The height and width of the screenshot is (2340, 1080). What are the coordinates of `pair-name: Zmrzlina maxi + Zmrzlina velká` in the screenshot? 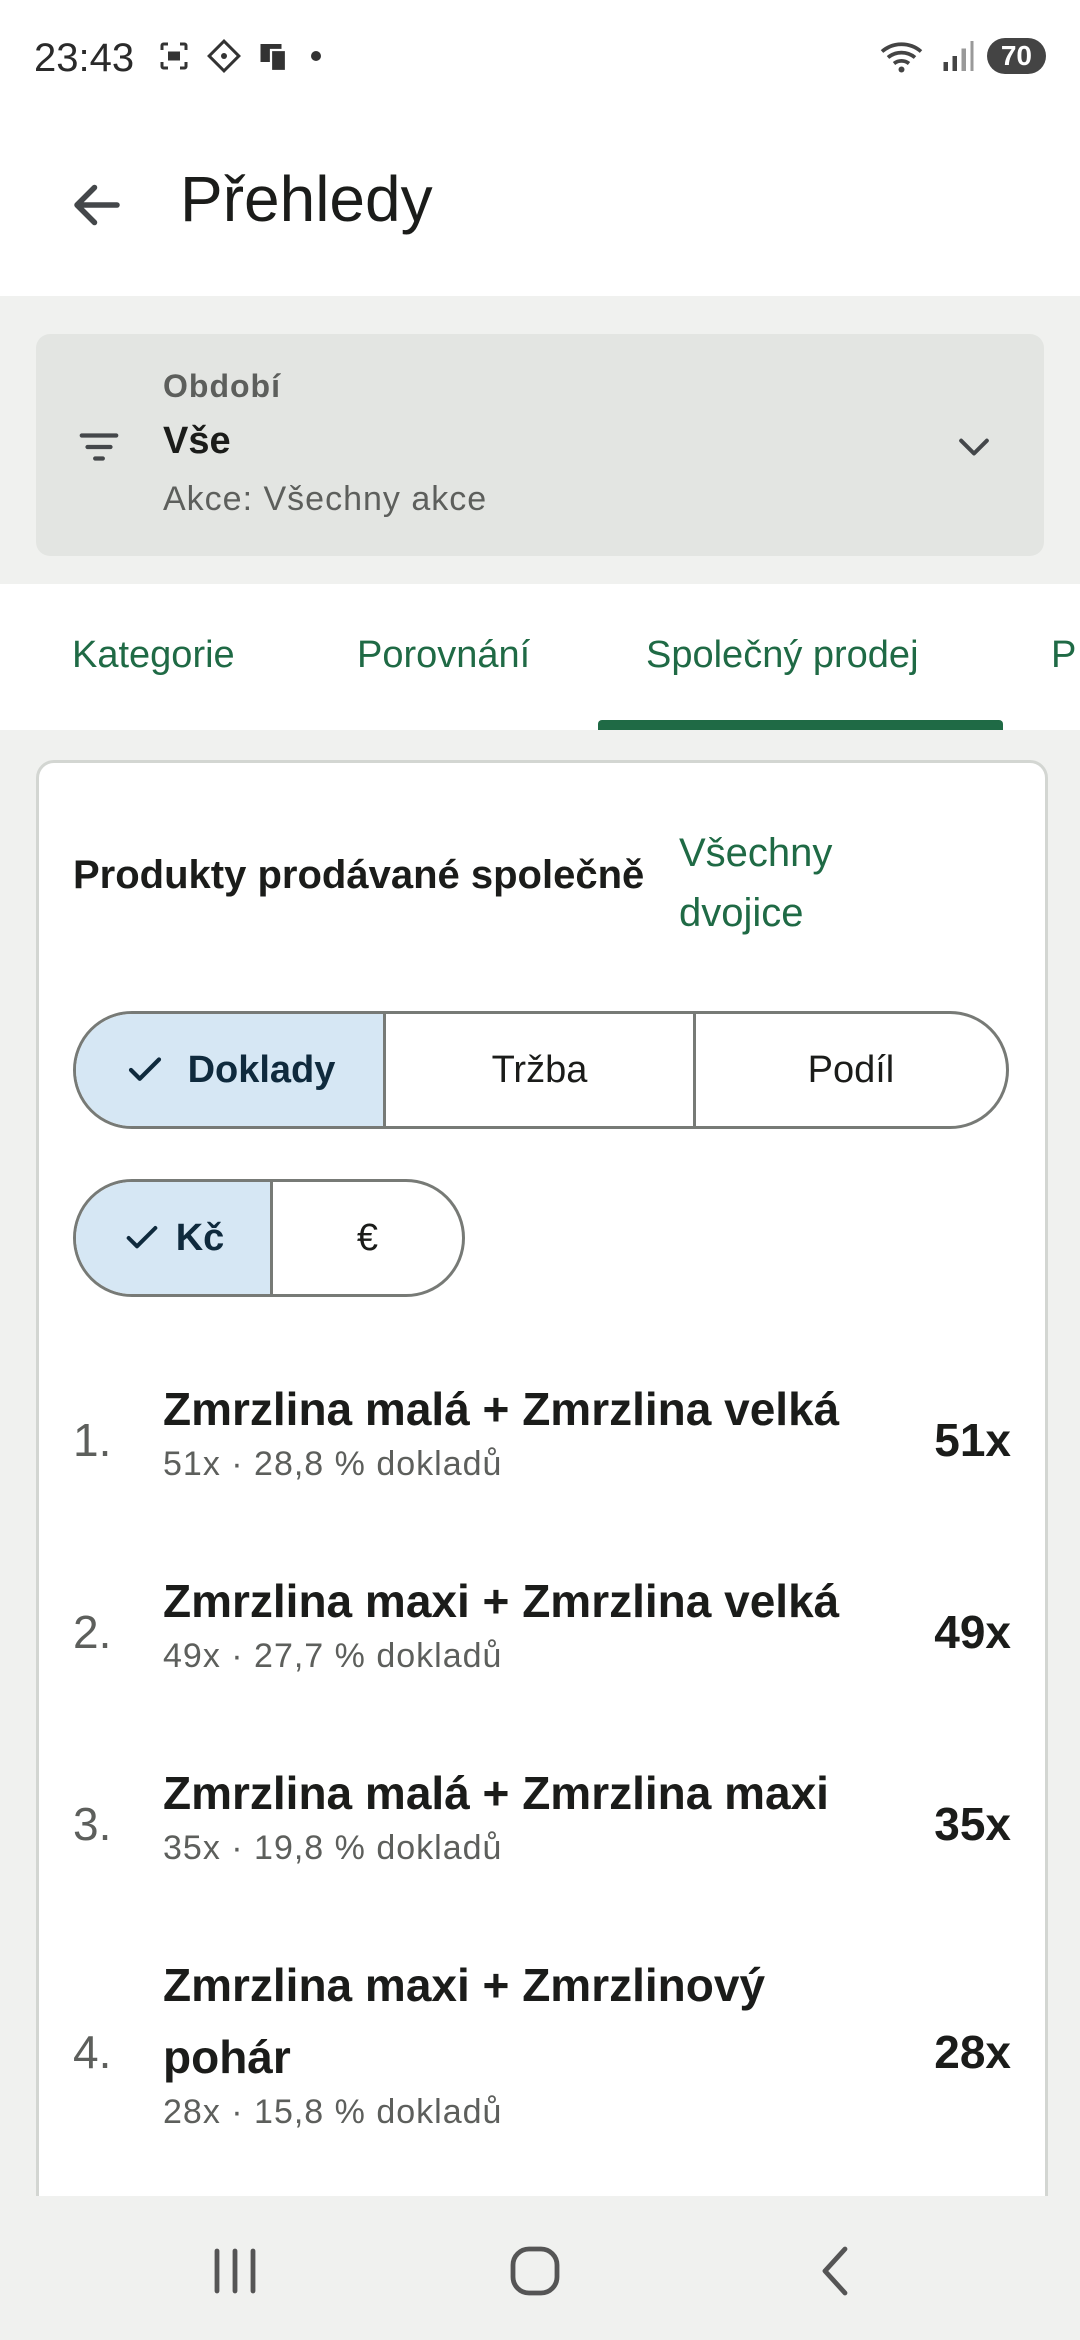 It's located at (501, 1601).